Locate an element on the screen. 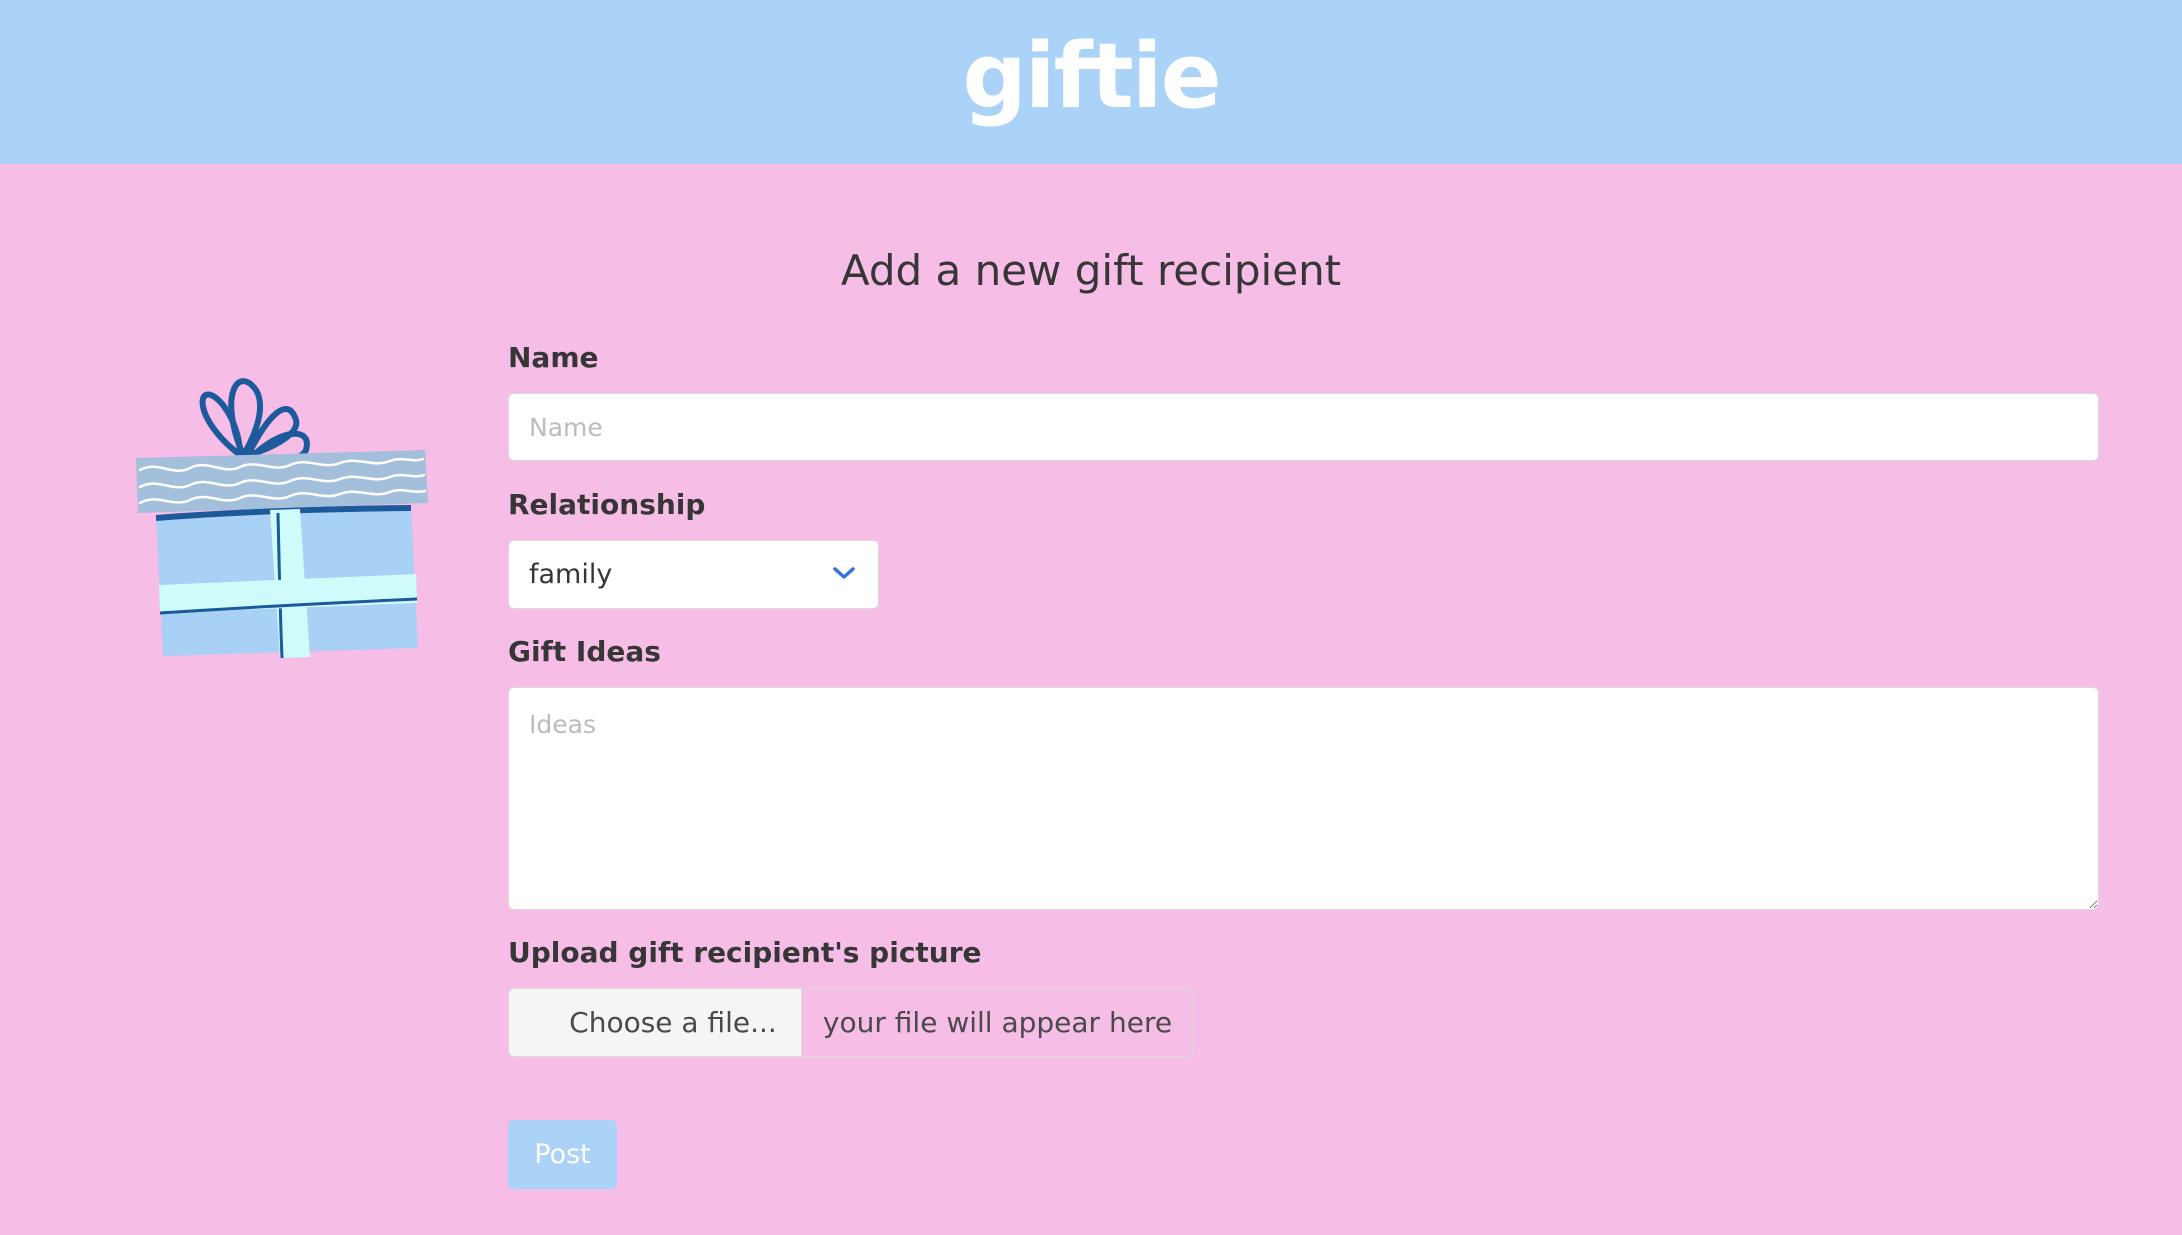 This screenshot has height=1235, width=2182. gift-box-icon is located at coordinates (282, 518).